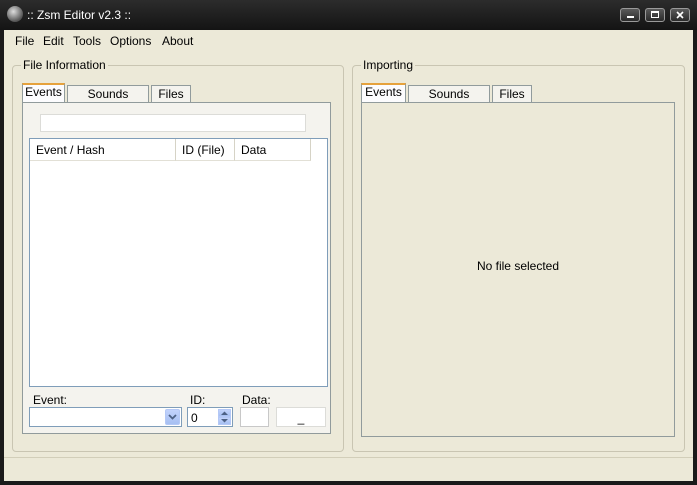 The width and height of the screenshot is (697, 485). I want to click on minimize-icon, so click(630, 17).